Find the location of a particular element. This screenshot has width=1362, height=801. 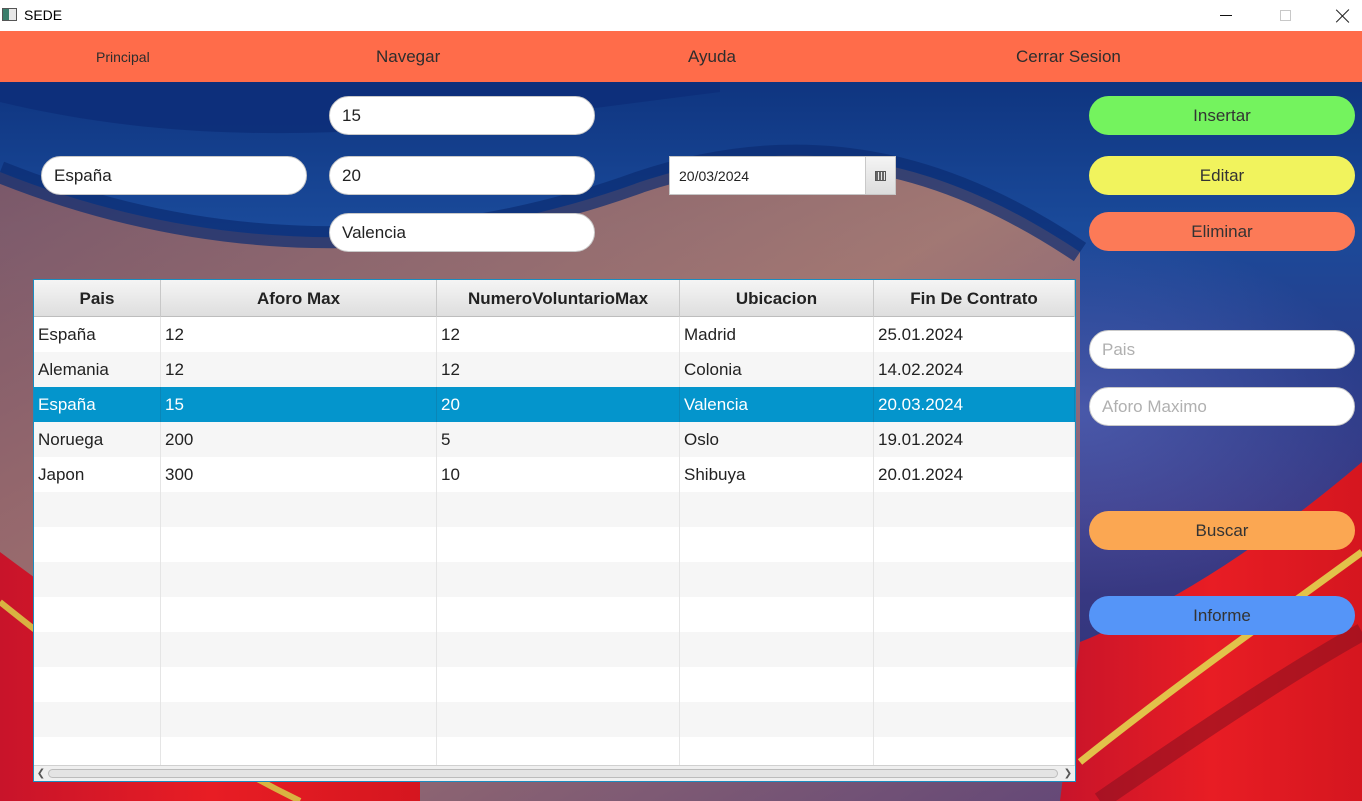

insertar-button: Insertar is located at coordinates (1222, 115).